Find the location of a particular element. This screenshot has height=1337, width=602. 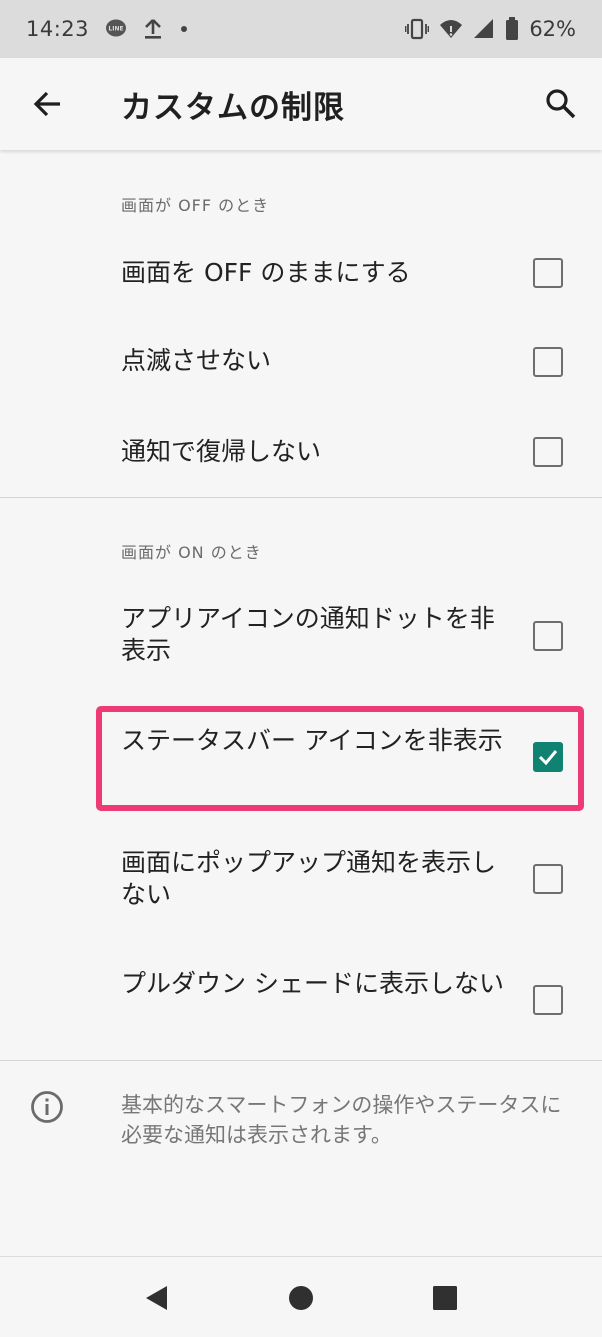

pref-no-popup: 画面にポップアップ通知を表示しない is located at coordinates (301, 878).